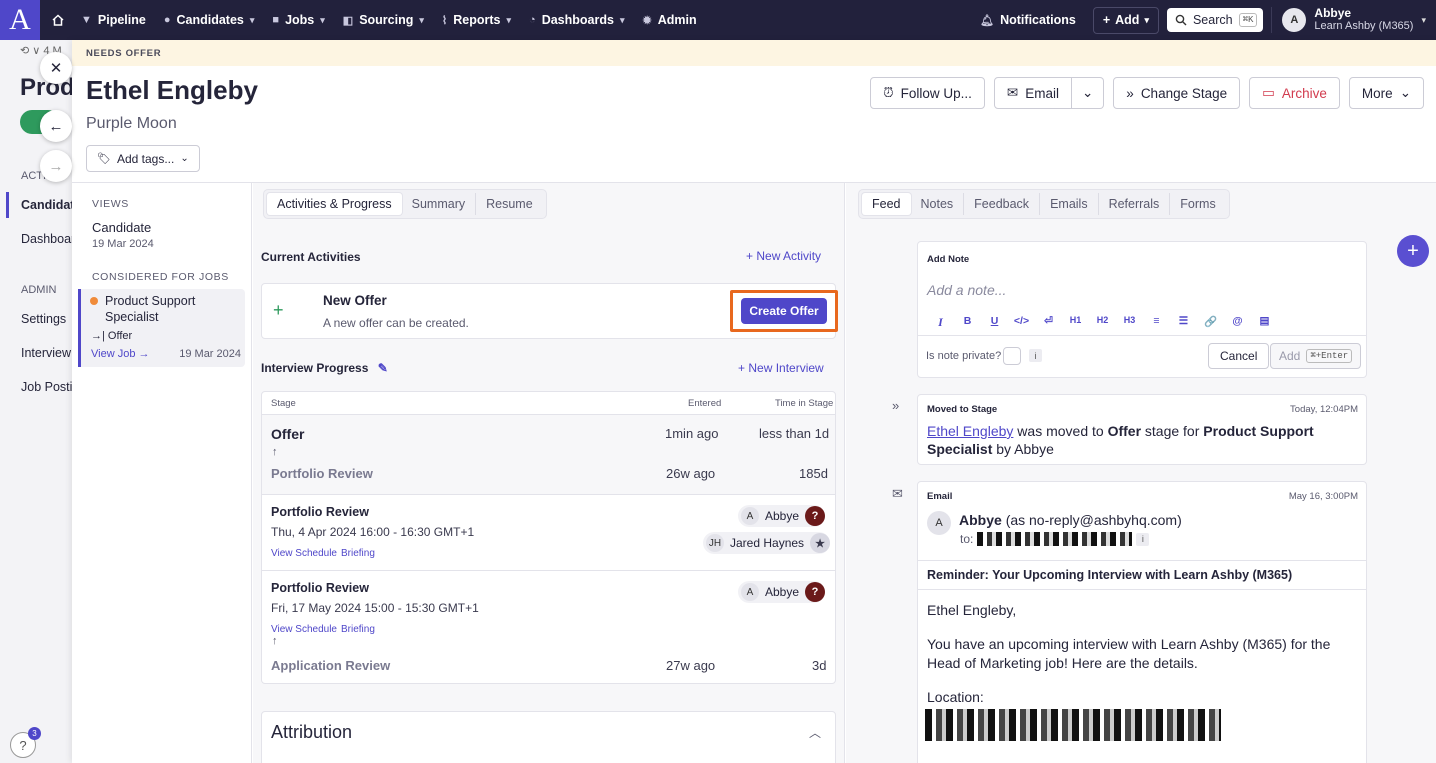 The image size is (1436, 763). What do you see at coordinates (1210, 322) in the screenshot?
I see `link-icon: 🔗` at bounding box center [1210, 322].